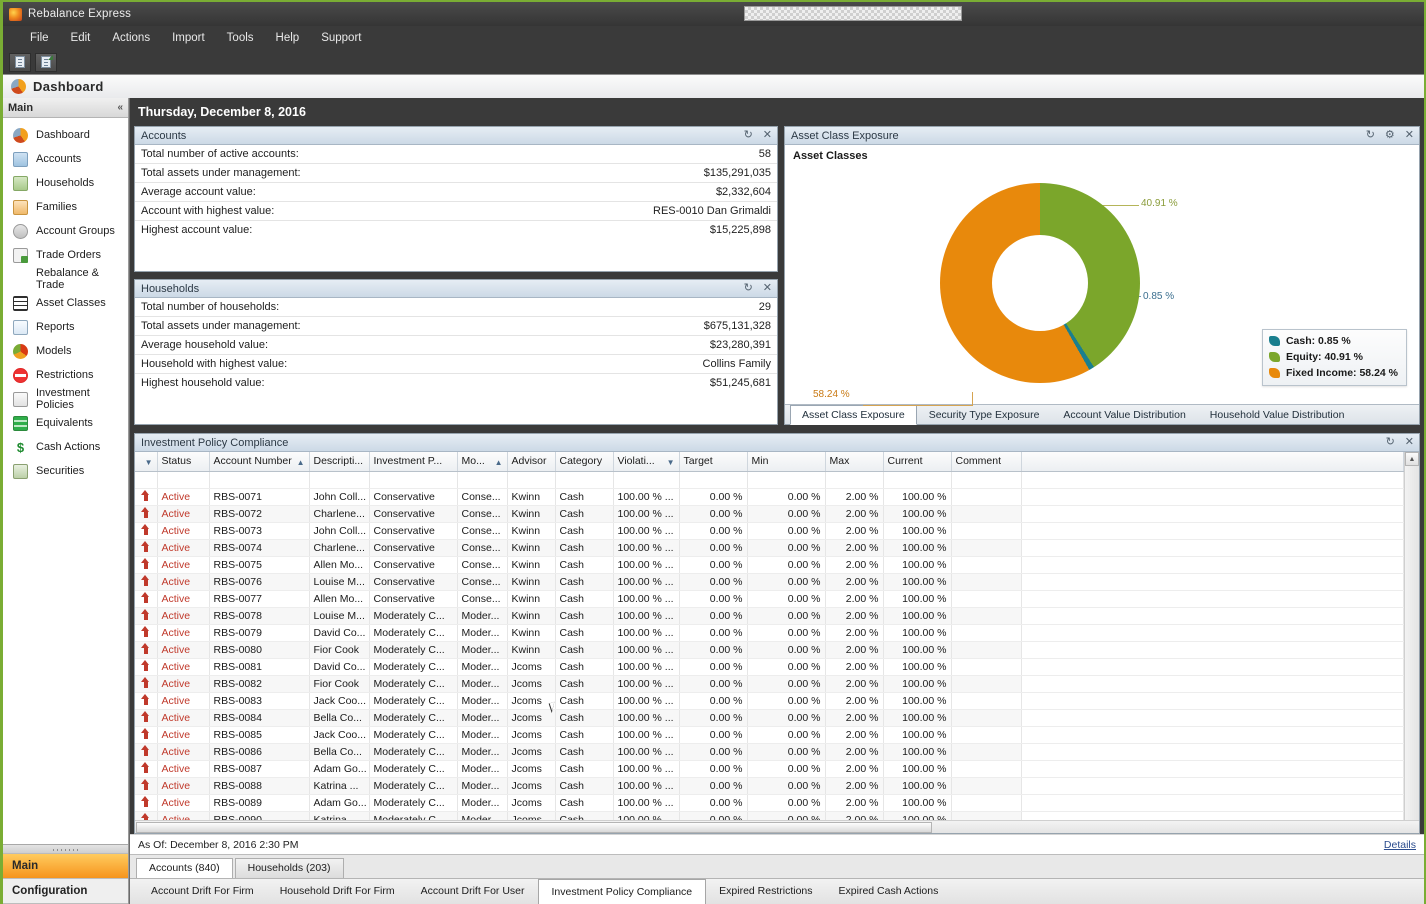 The image size is (1426, 904). Describe the element at coordinates (1124, 414) in the screenshot. I see `chart-tab-account-value-distribution: Account Value Distribution` at that location.